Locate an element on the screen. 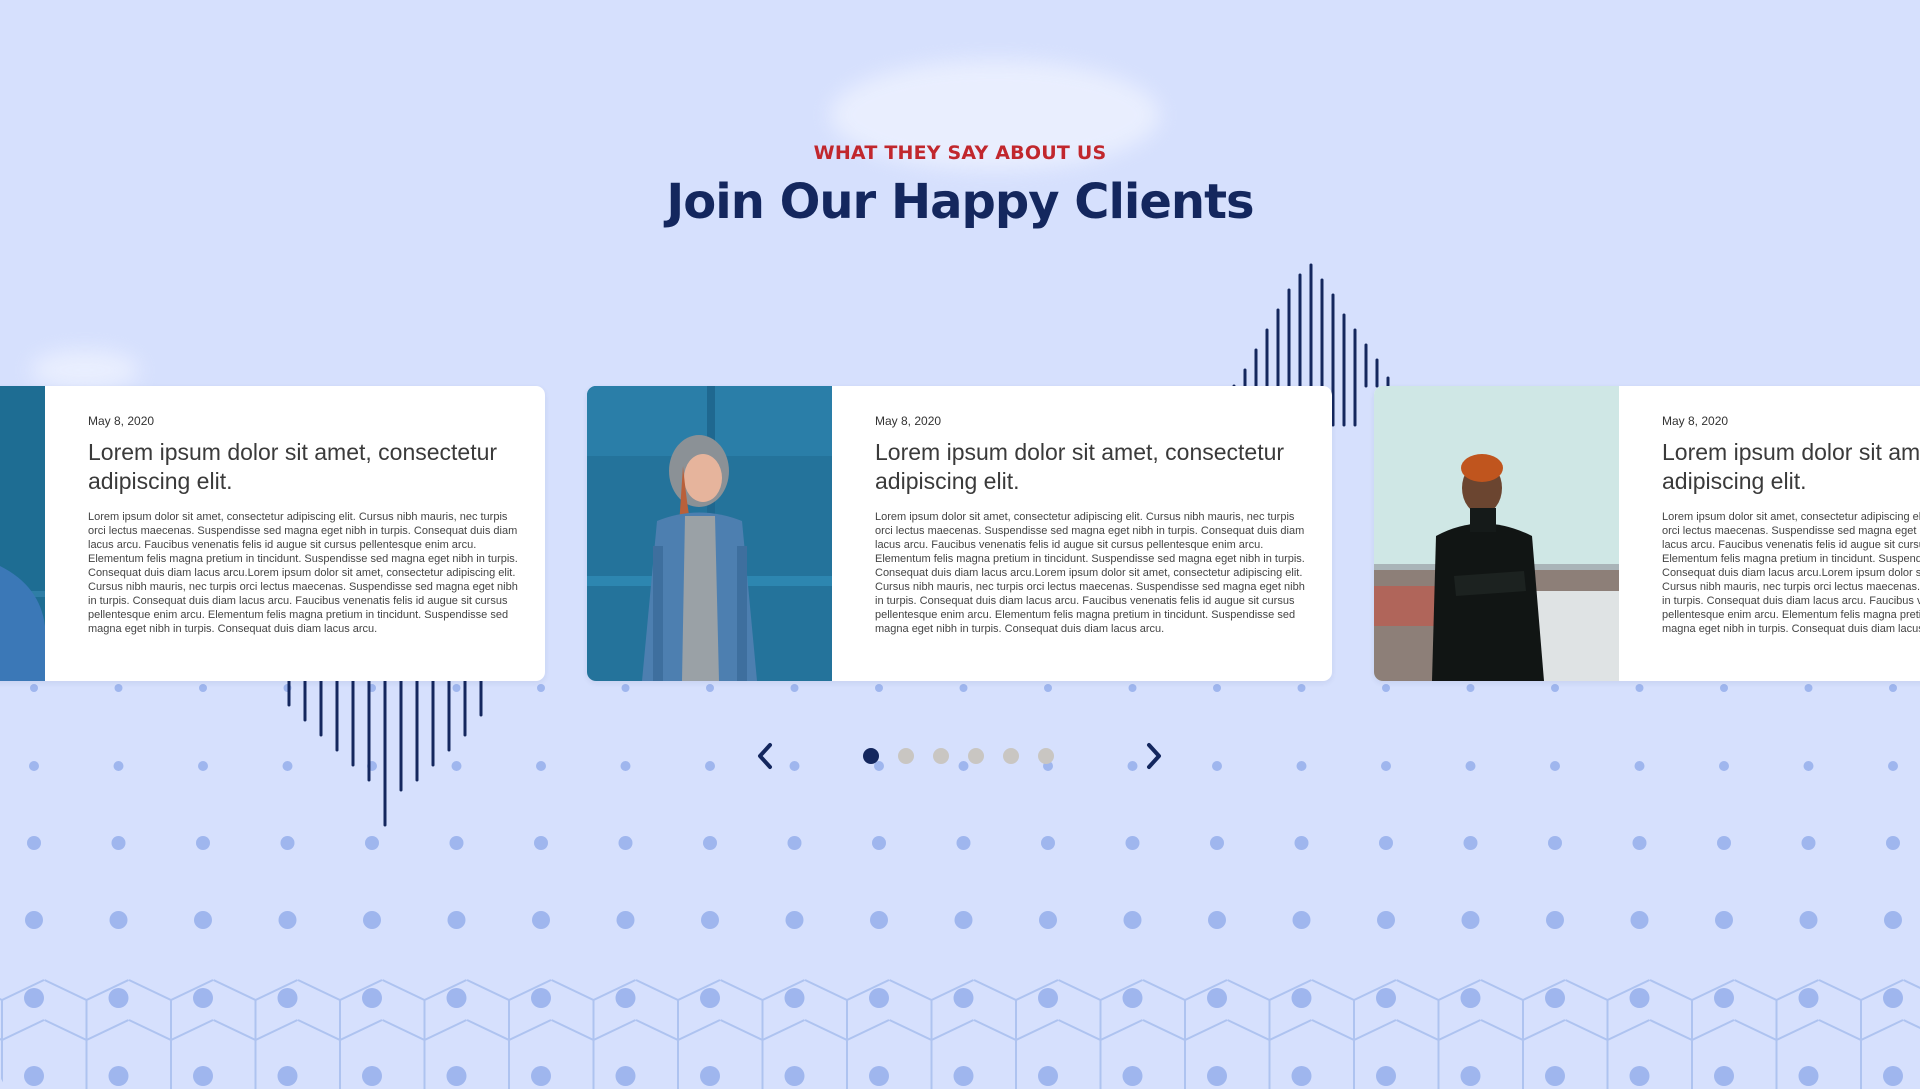 This screenshot has height=1089, width=1920. section-title: Join Our Happy Clients is located at coordinates (960, 202).